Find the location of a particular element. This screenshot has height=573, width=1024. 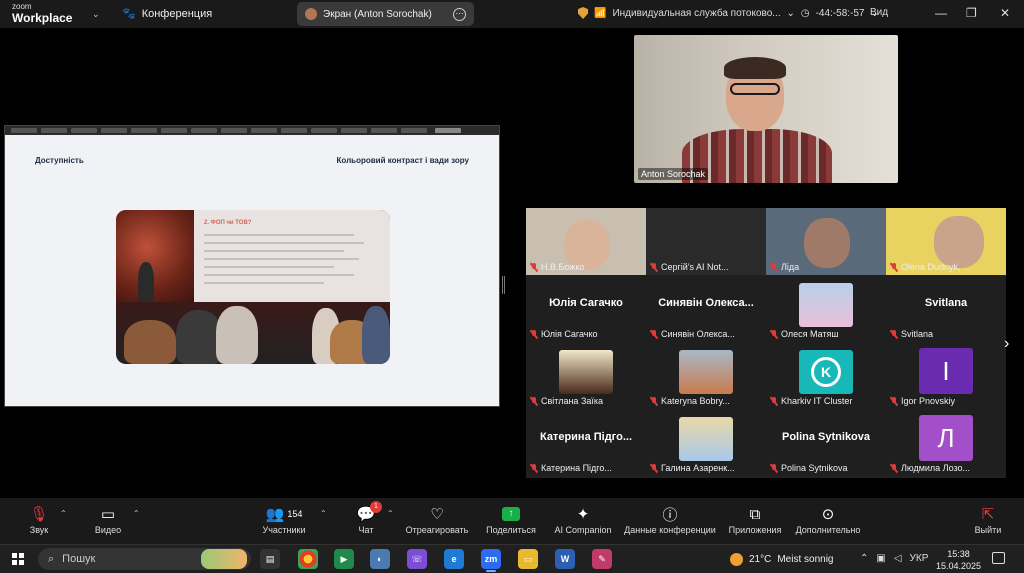

zoom-taskbar-icon: zm is located at coordinates (491, 559).